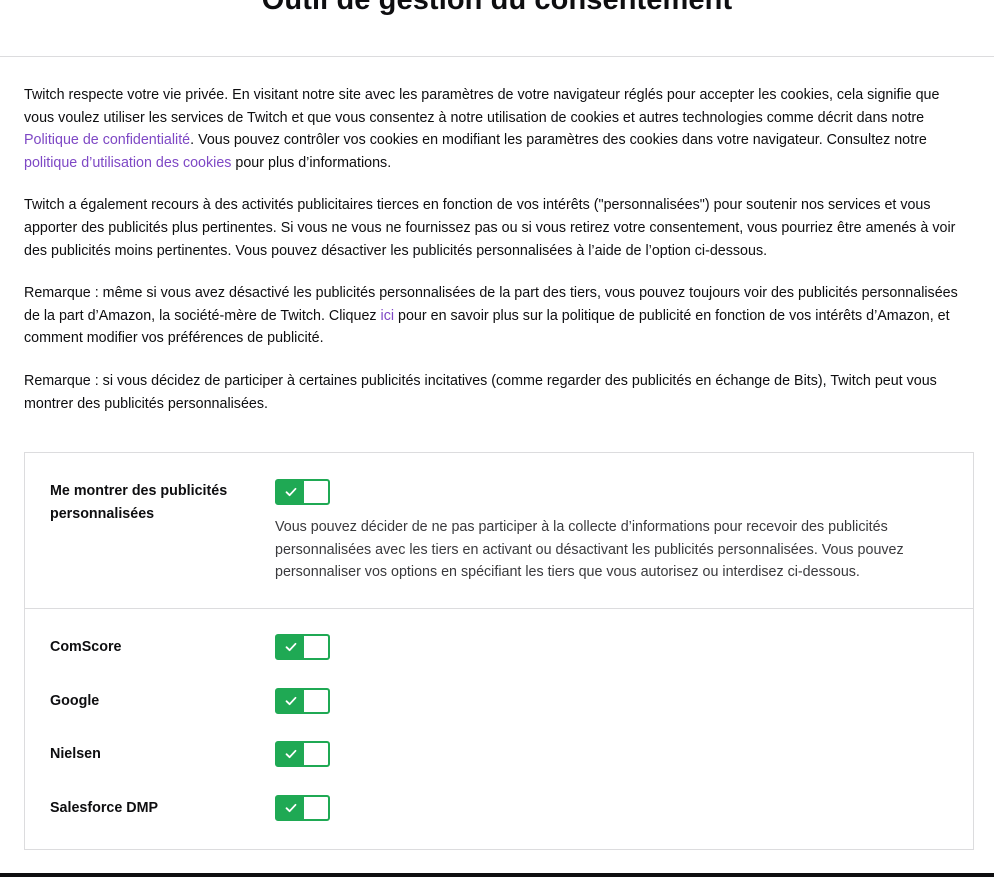  Describe the element at coordinates (104, 808) in the screenshot. I see `vendor-label: Salesforce DMP` at that location.